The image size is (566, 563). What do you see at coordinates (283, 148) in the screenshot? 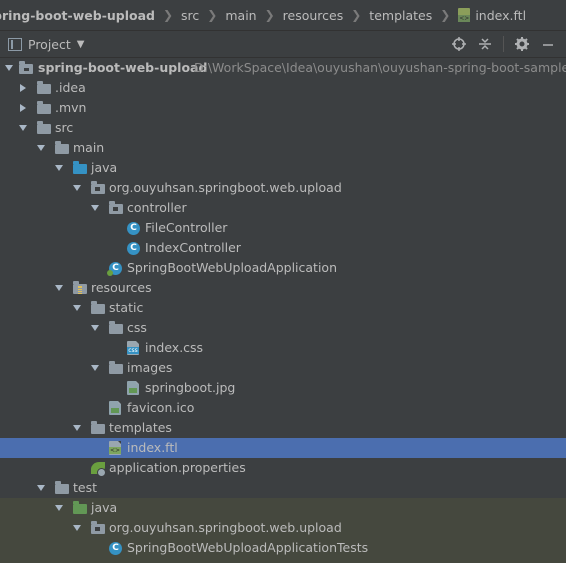
I see `tree-row-main: main` at bounding box center [283, 148].